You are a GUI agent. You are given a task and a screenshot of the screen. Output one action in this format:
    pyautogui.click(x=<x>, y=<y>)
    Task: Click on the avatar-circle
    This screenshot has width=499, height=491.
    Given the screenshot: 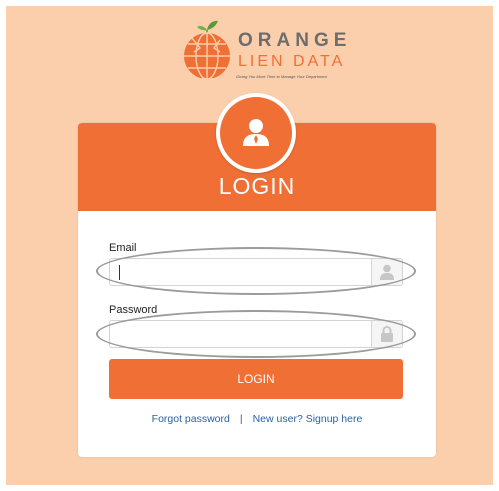 What is the action you would take?
    pyautogui.click(x=256, y=133)
    